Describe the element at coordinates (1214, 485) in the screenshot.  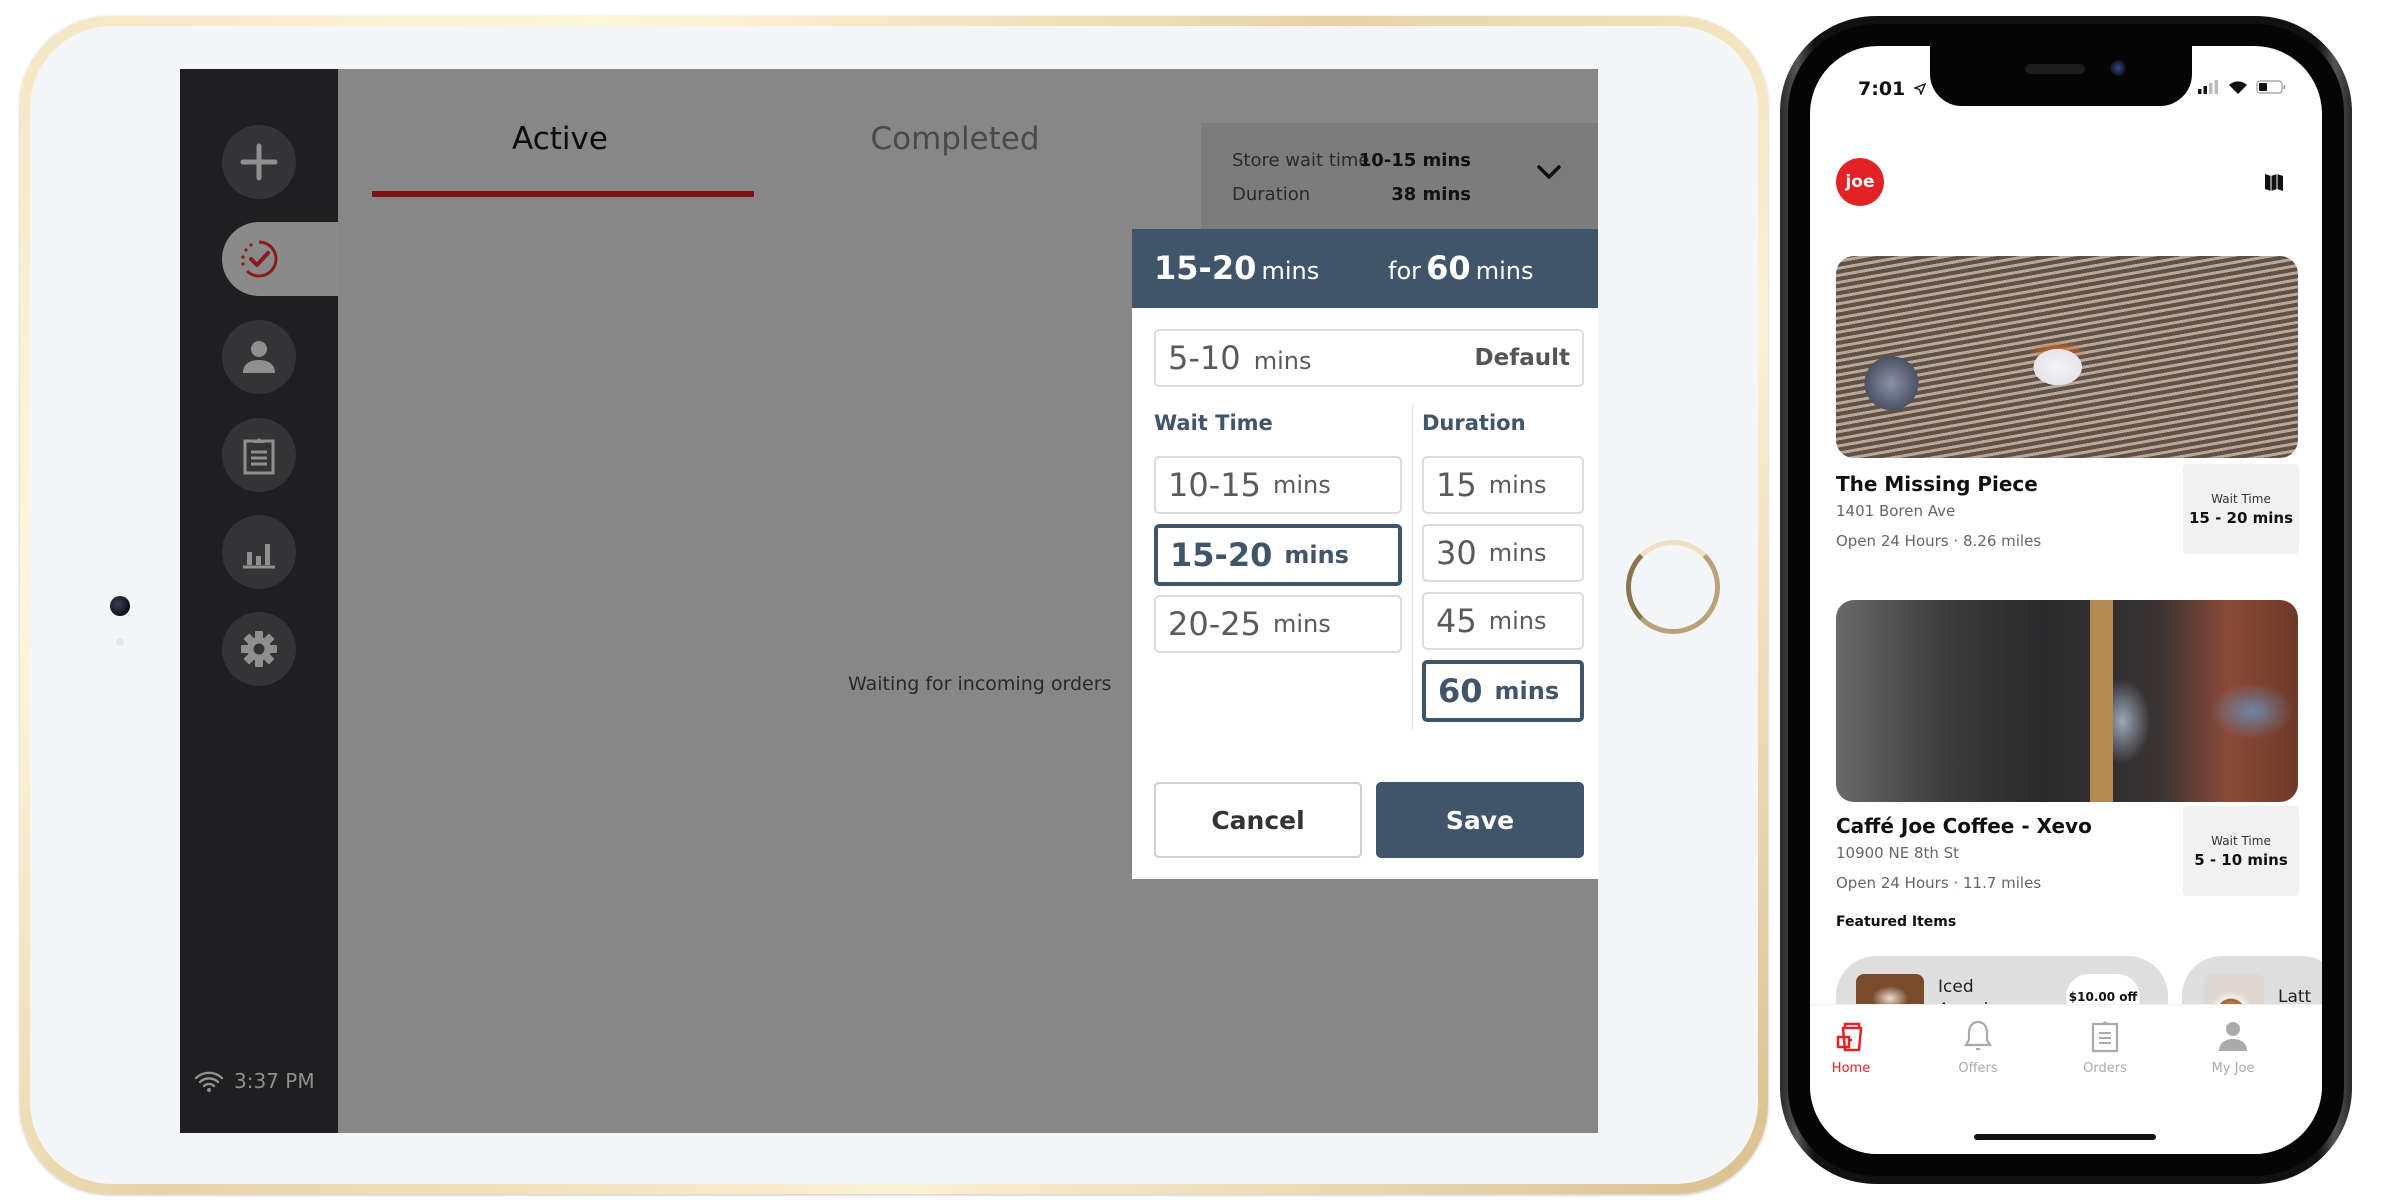
I see `option-value: 10-15` at that location.